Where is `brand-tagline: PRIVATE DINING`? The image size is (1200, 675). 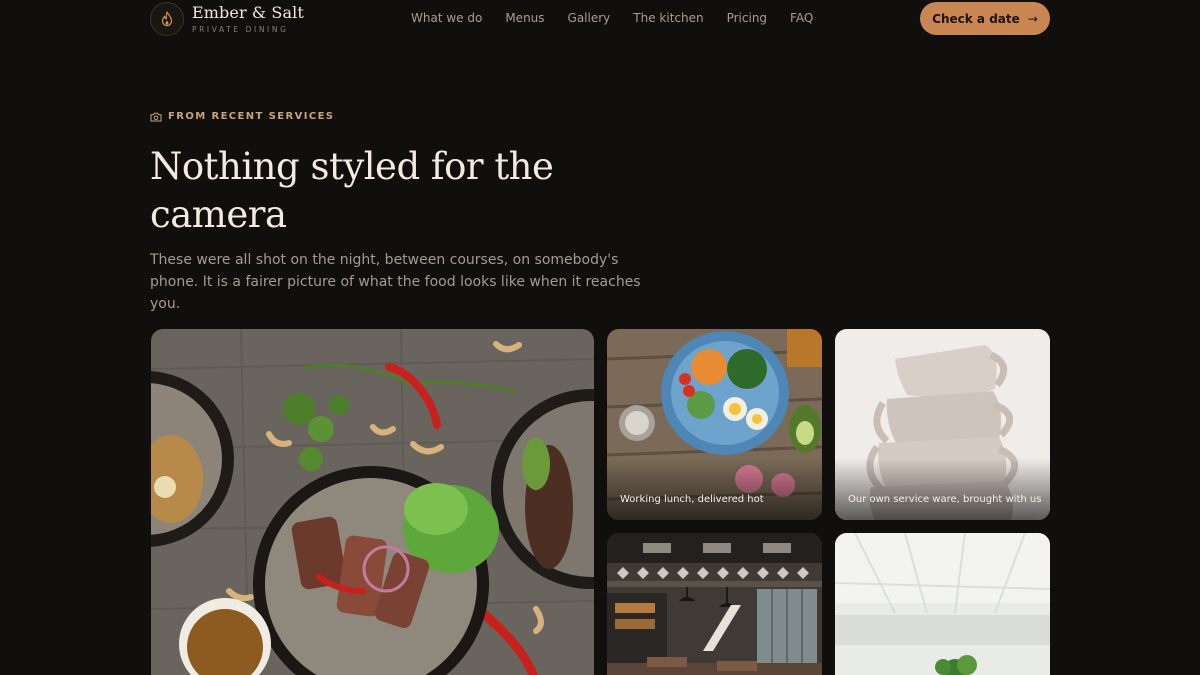
brand-tagline: PRIVATE DINING is located at coordinates (240, 29).